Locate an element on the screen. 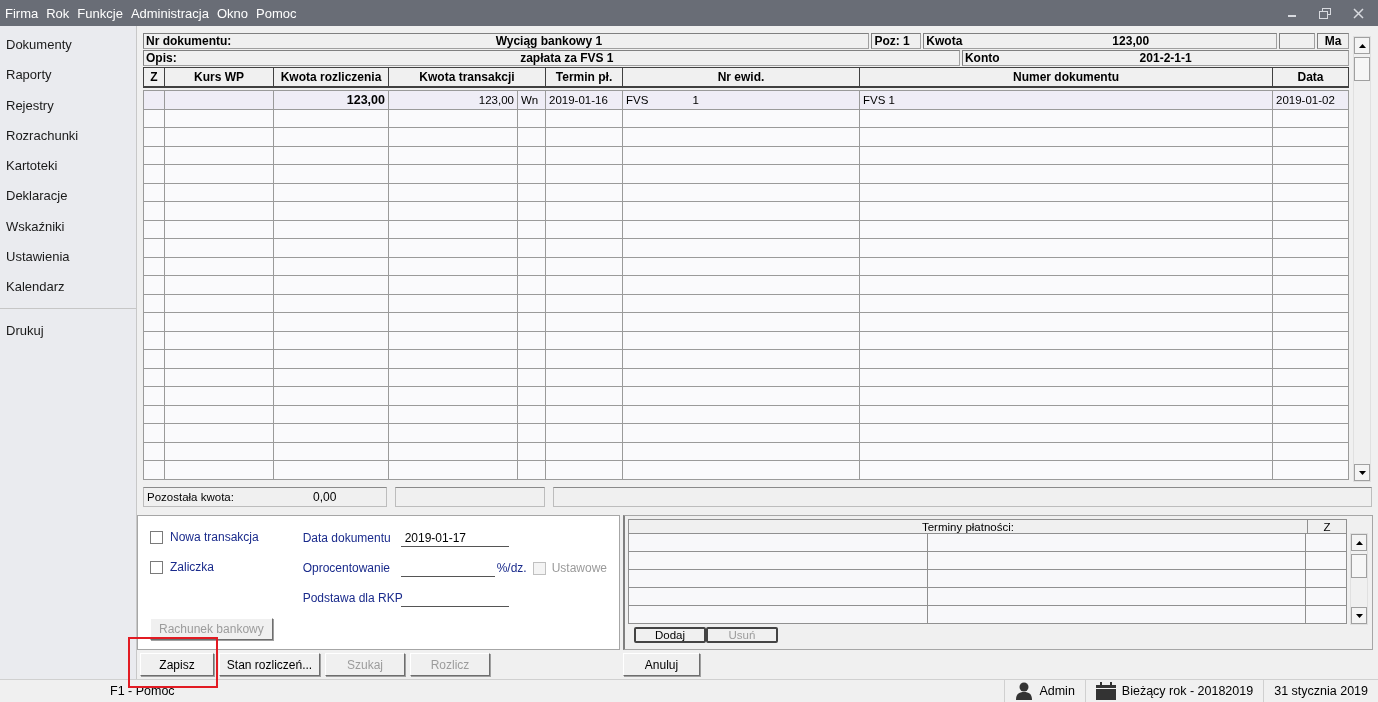 This screenshot has width=1378, height=702. sidebar-item: Kartoteki is located at coordinates (68, 169).